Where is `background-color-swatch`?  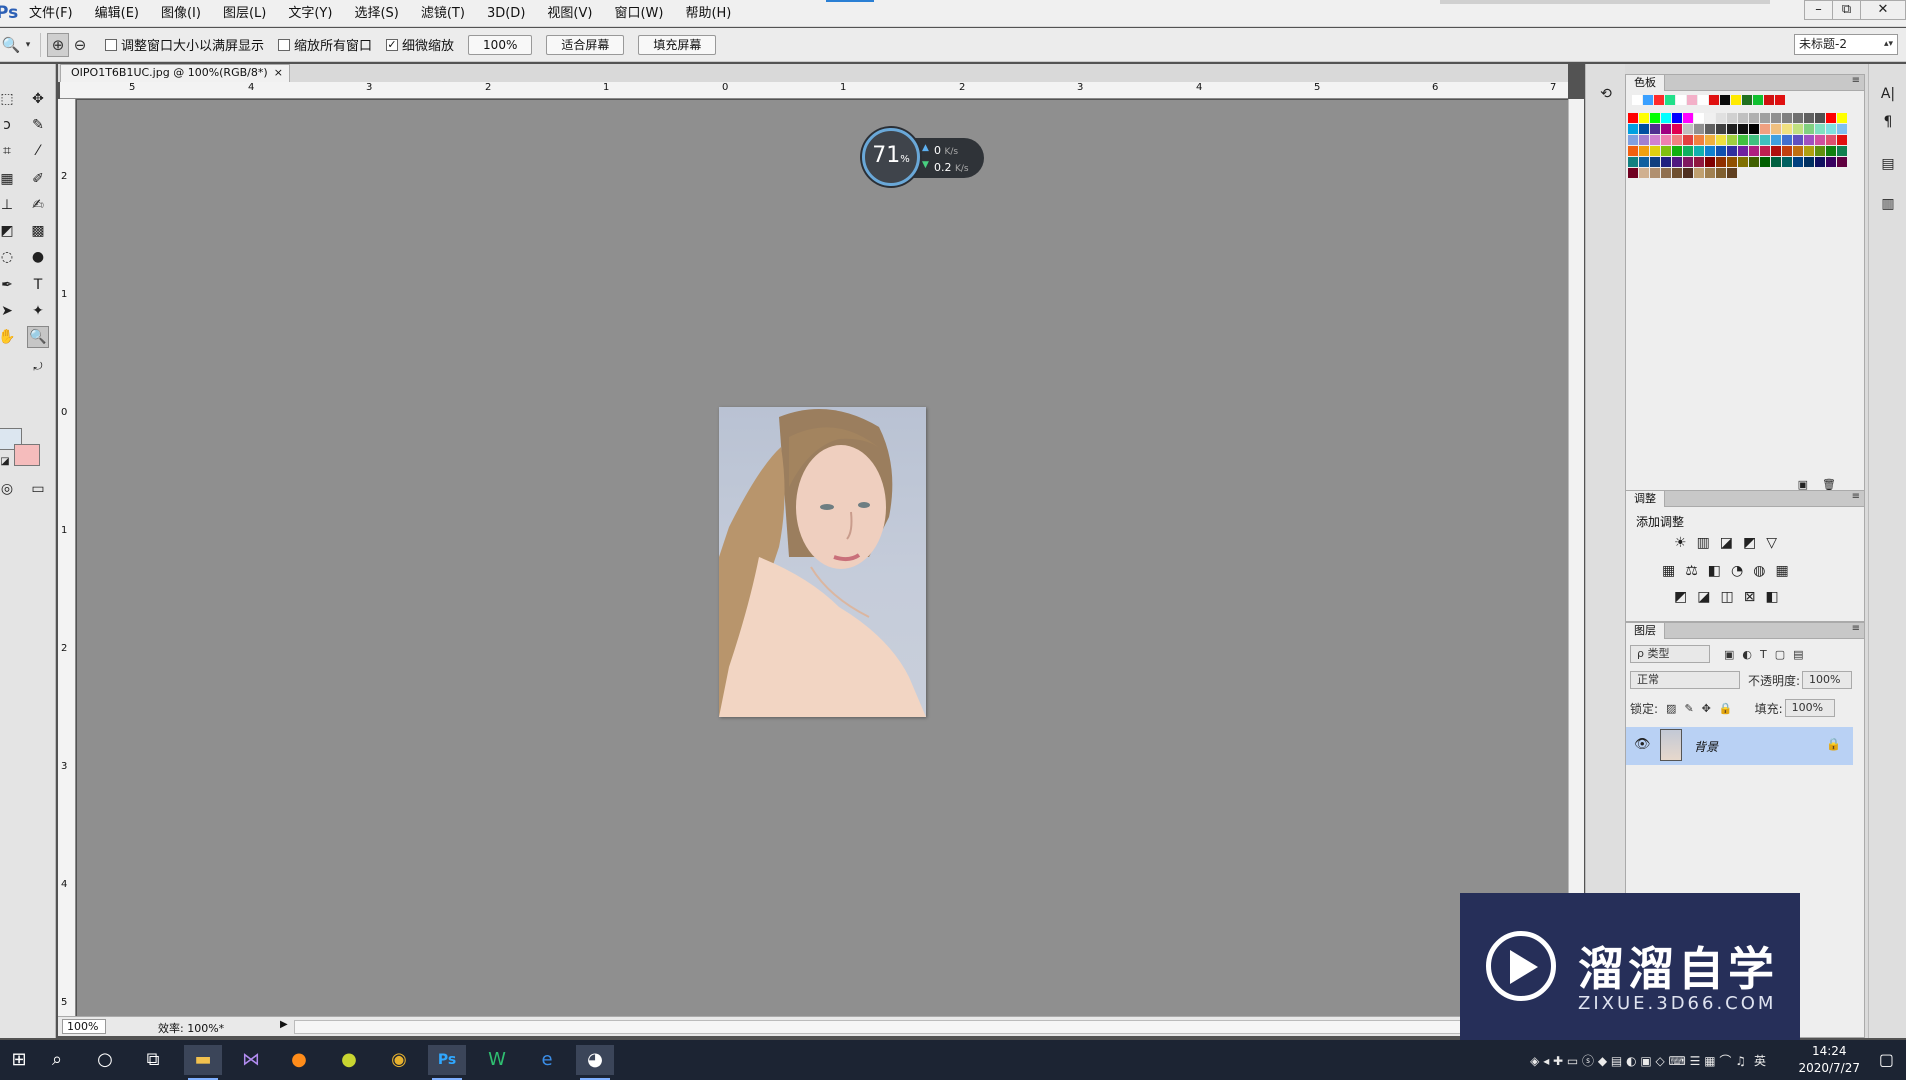
background-color-swatch is located at coordinates (27, 455).